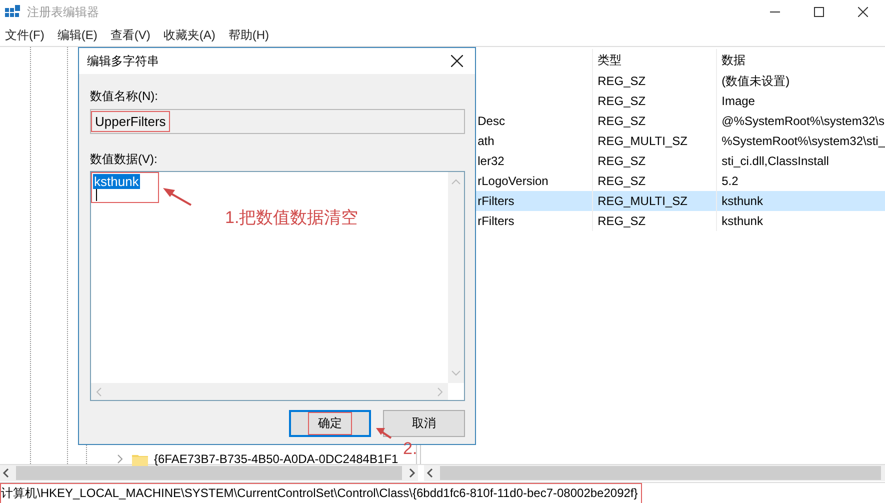  What do you see at coordinates (12, 12) in the screenshot?
I see `registry-icon` at bounding box center [12, 12].